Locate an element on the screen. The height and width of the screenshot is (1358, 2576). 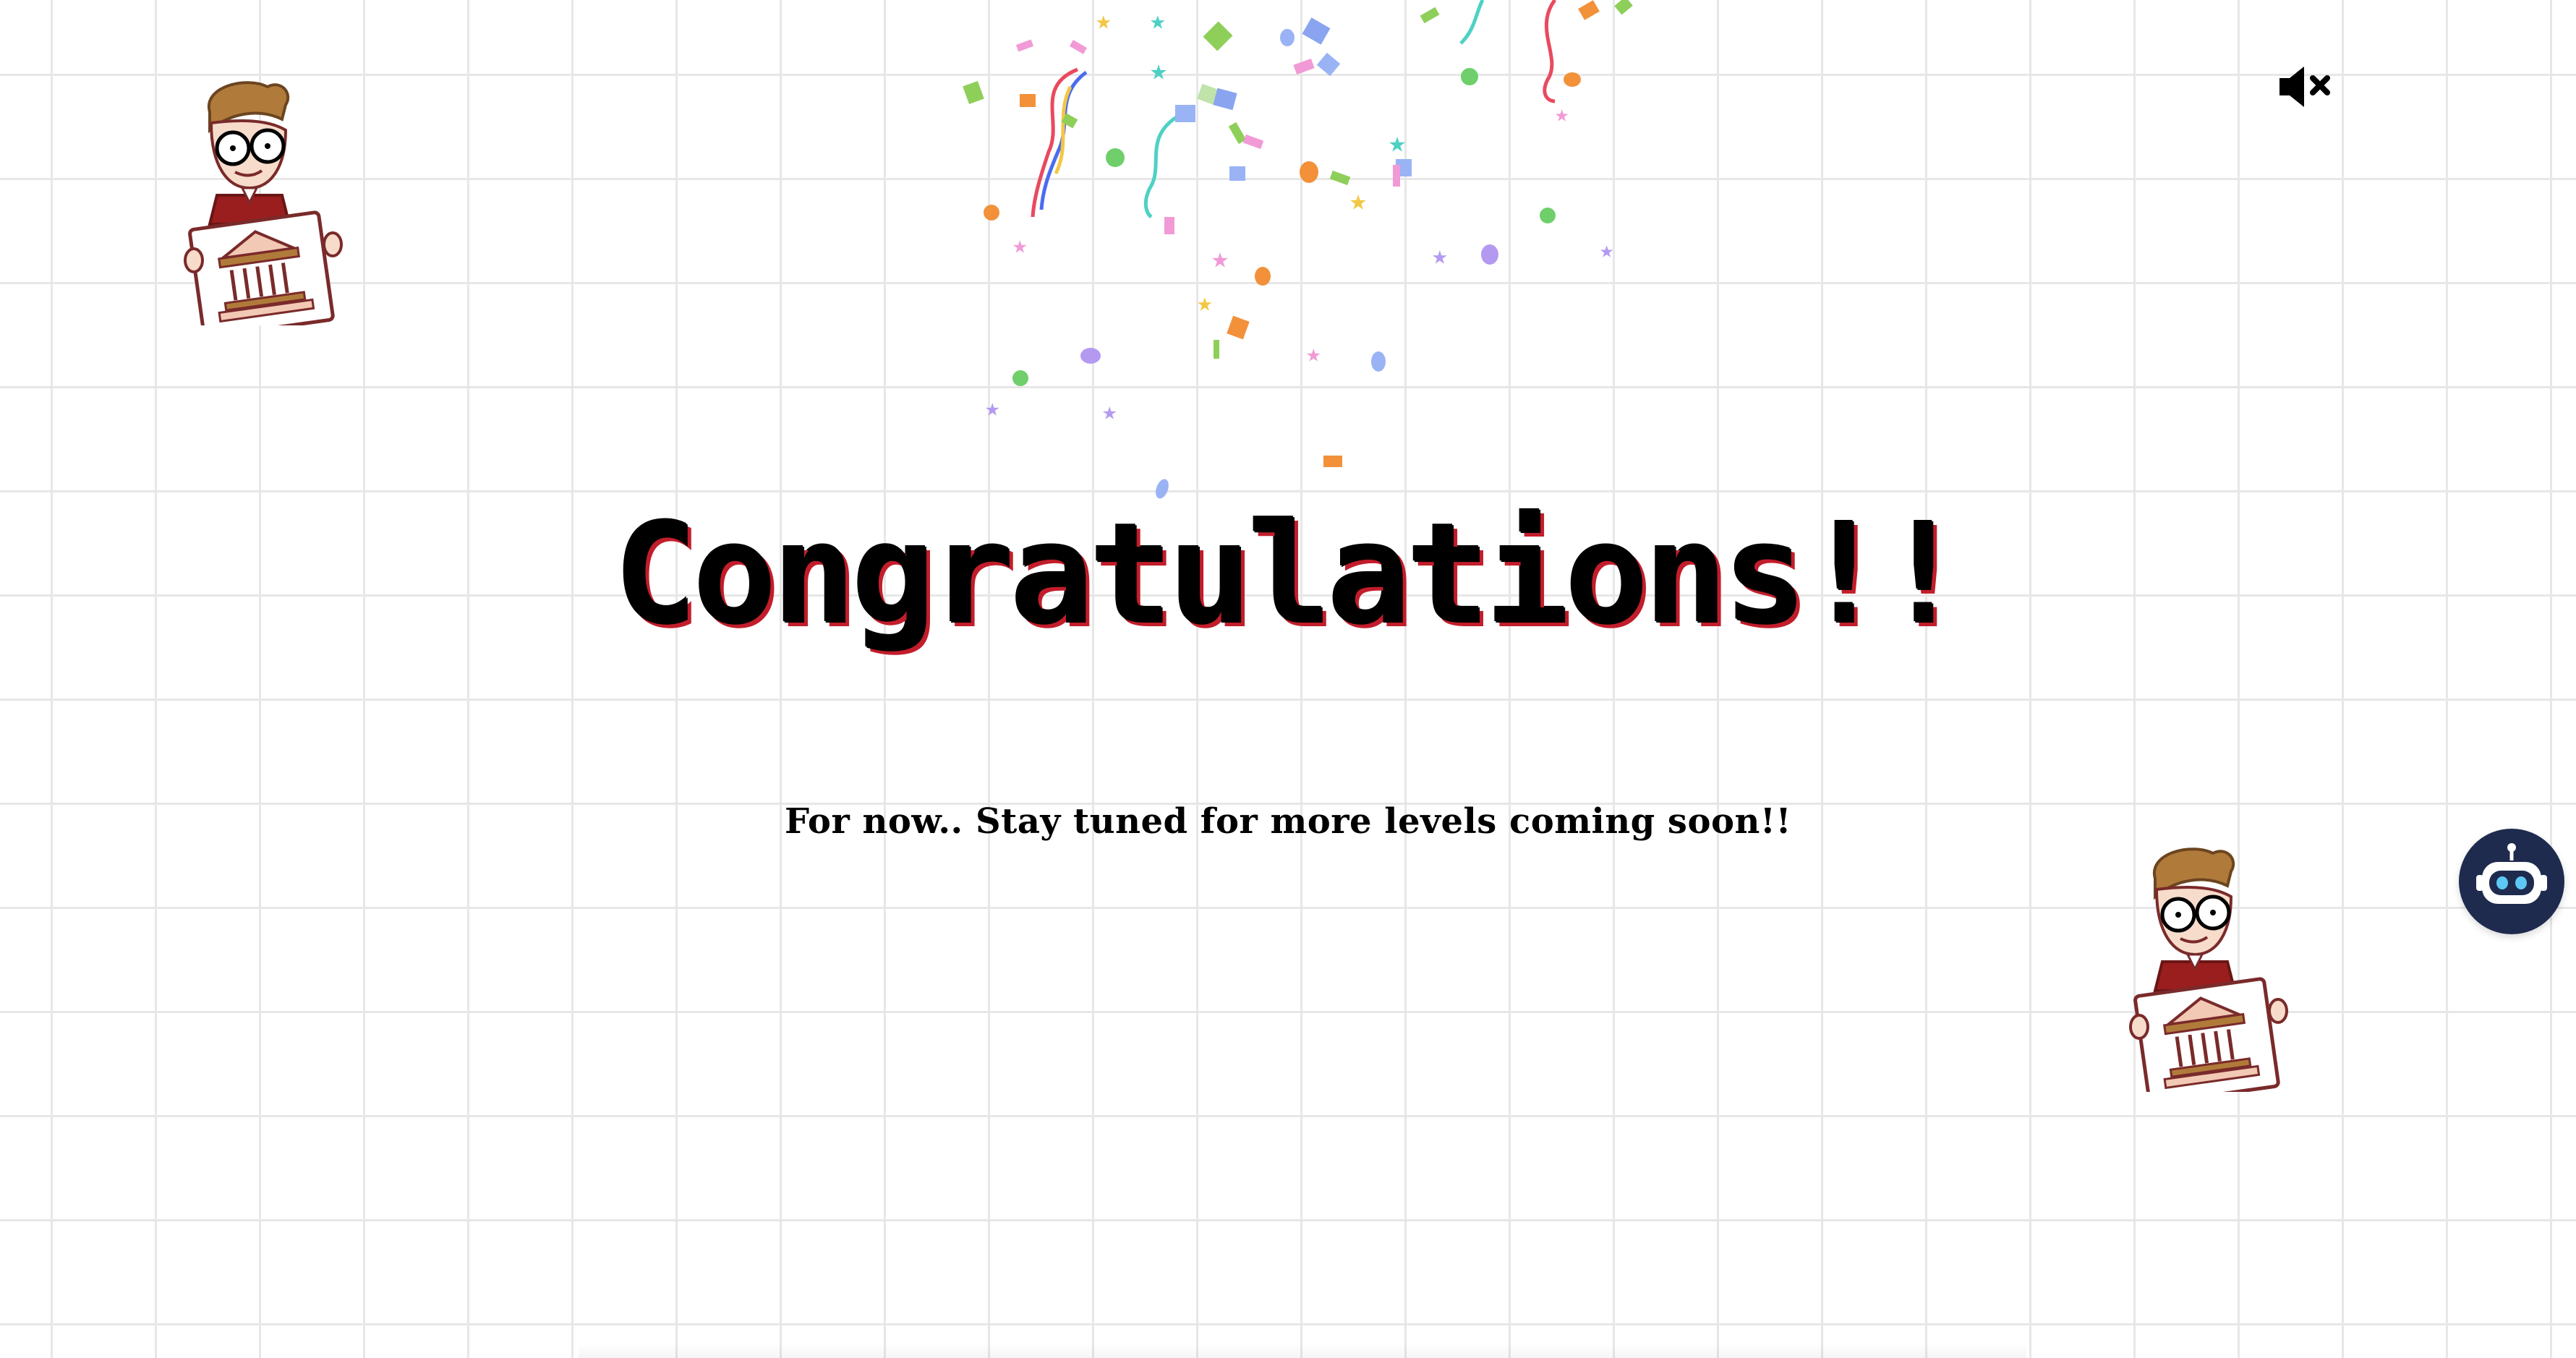
speaker-muted-icon is located at coordinates (2304, 87).